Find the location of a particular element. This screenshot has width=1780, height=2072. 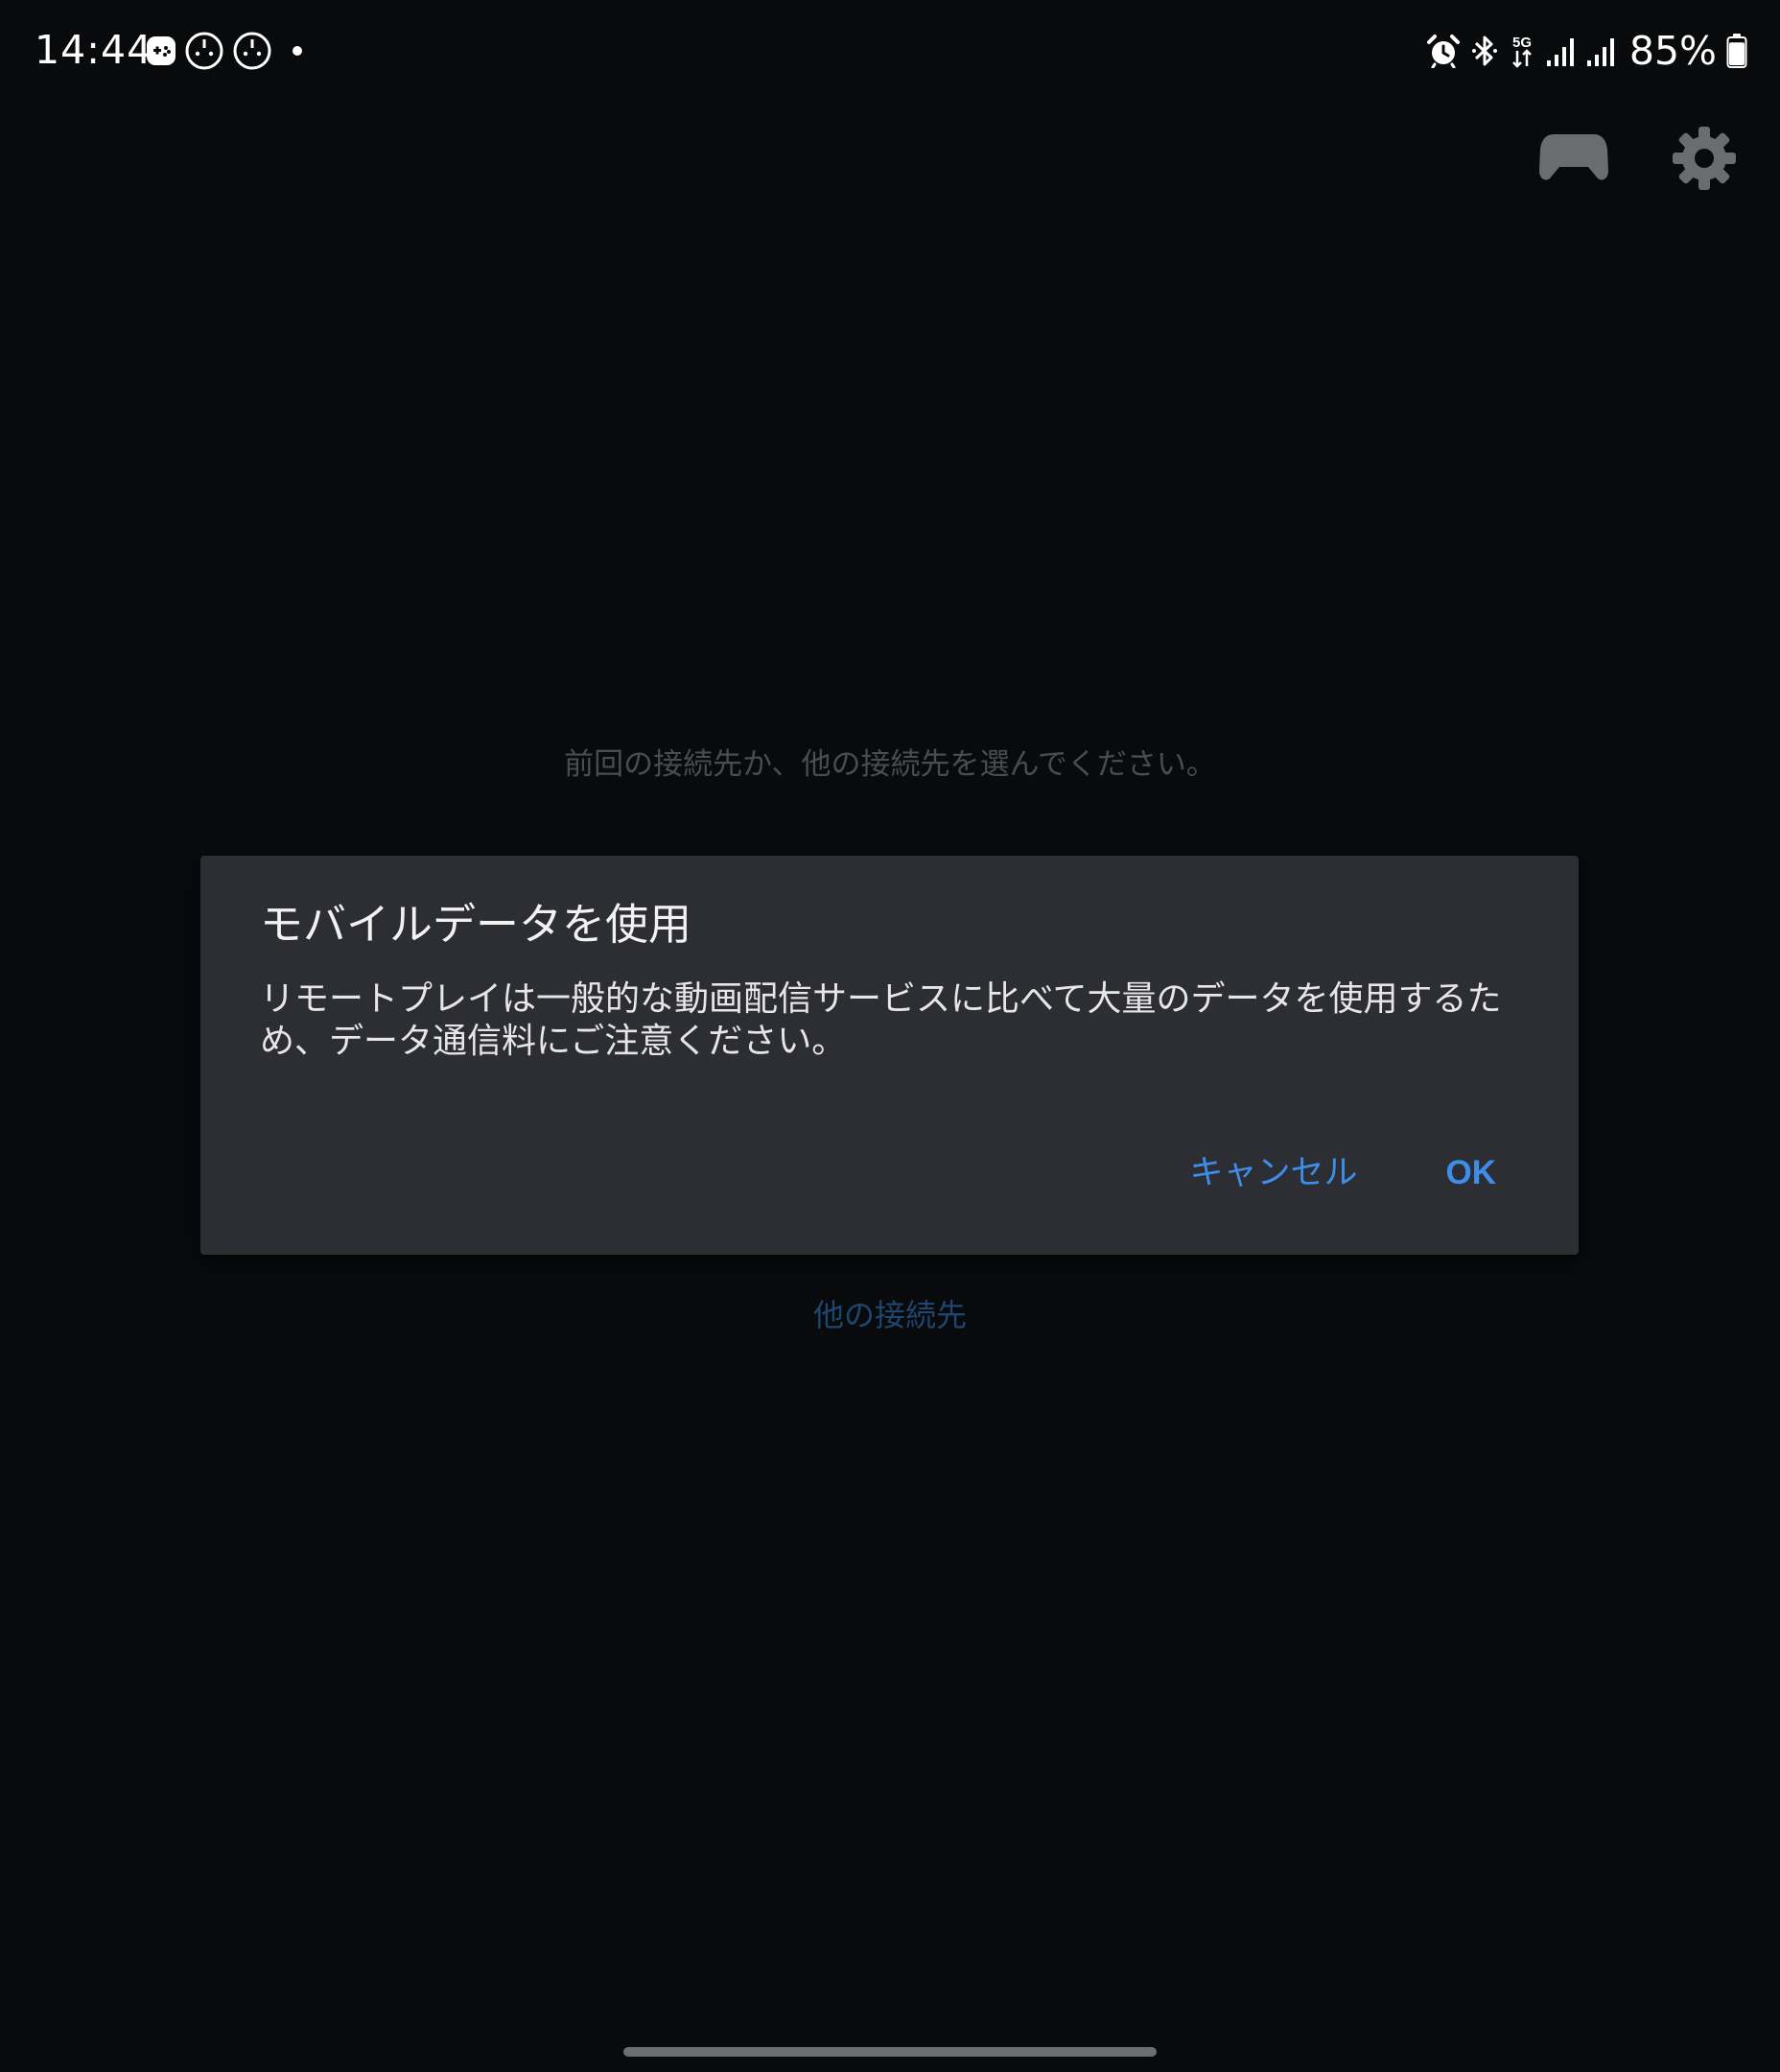

dialog-actions: キャンセル OK is located at coordinates (1342, 1173).